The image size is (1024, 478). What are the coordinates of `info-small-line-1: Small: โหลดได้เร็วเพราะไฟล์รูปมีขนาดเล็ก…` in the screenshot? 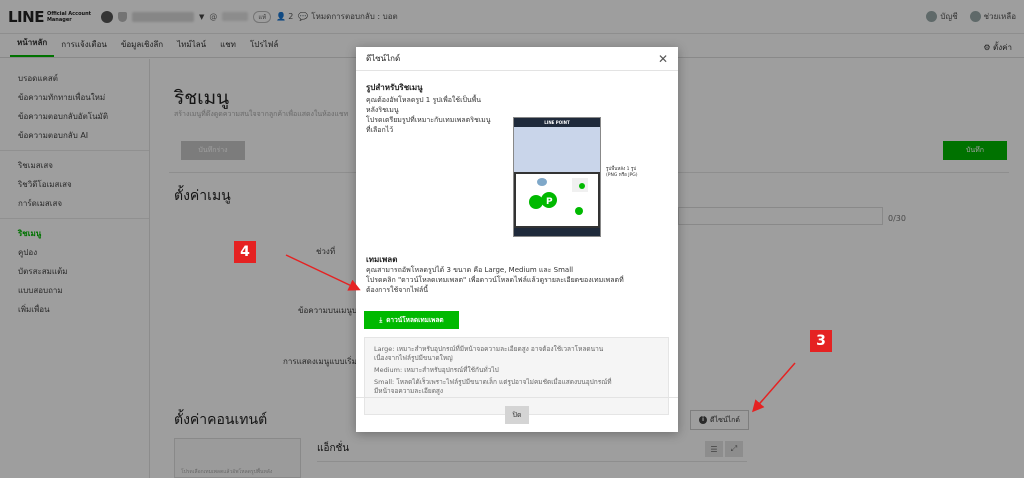 It's located at (493, 382).